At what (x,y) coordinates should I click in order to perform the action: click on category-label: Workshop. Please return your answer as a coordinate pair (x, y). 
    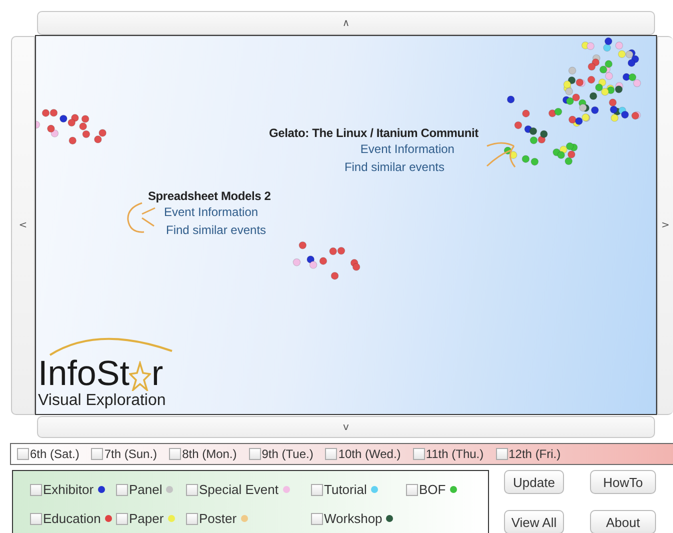
    Looking at the image, I should click on (353, 518).